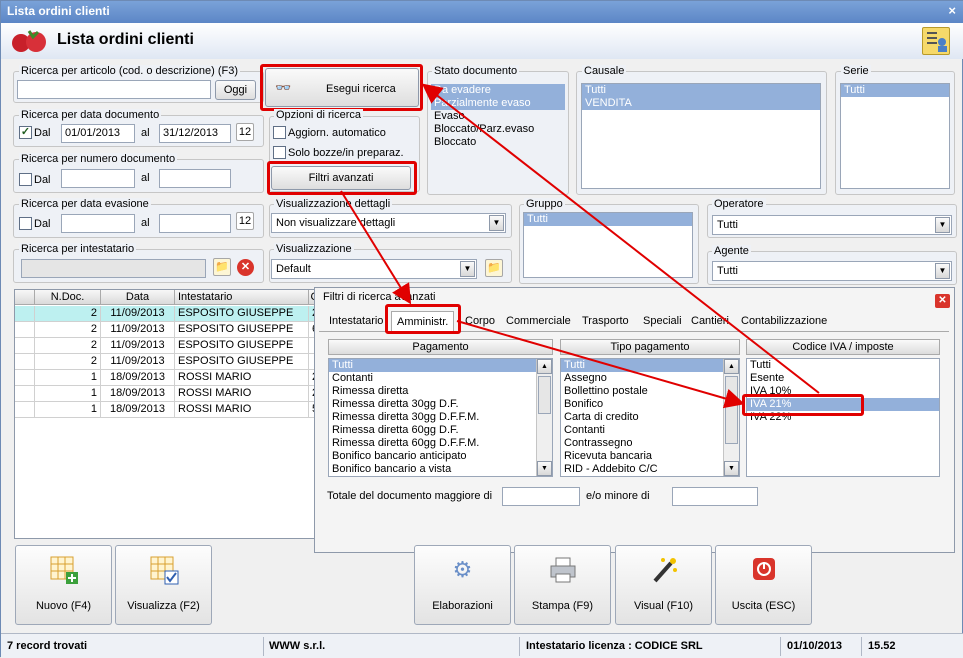  What do you see at coordinates (63, 606) in the screenshot?
I see `new-label: Nuovo (F4)` at bounding box center [63, 606].